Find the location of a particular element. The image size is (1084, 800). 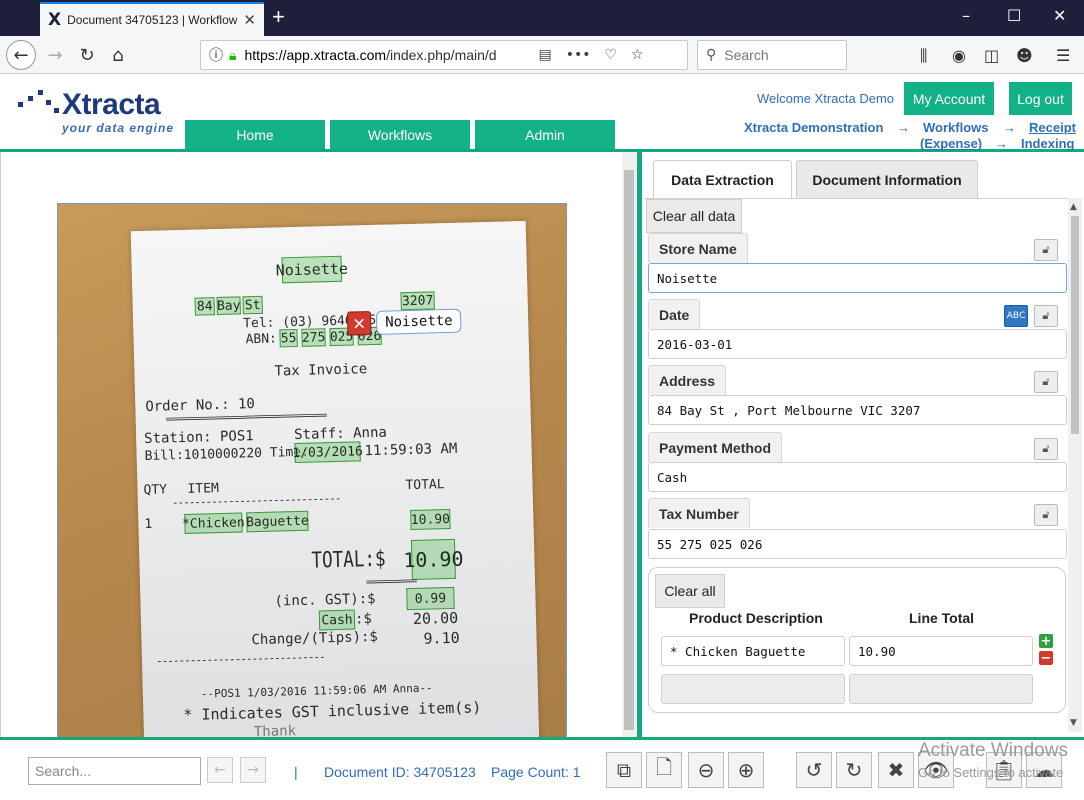

remove-row-icon: − is located at coordinates (1046, 658).